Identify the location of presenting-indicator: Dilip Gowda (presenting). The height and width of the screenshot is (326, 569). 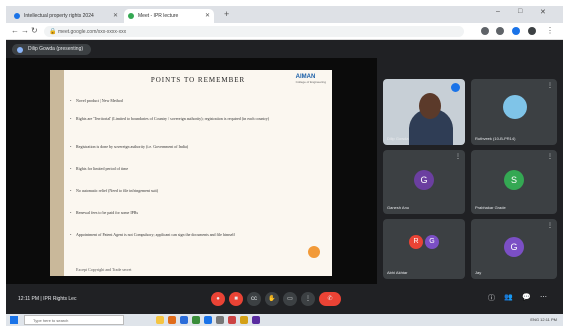
(52, 49).